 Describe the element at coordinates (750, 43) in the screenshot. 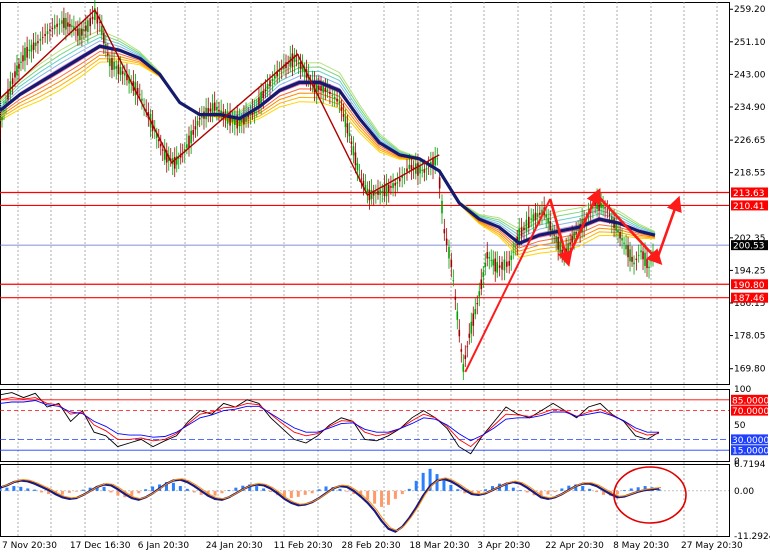

I see `price-axis-label: 251.10` at that location.